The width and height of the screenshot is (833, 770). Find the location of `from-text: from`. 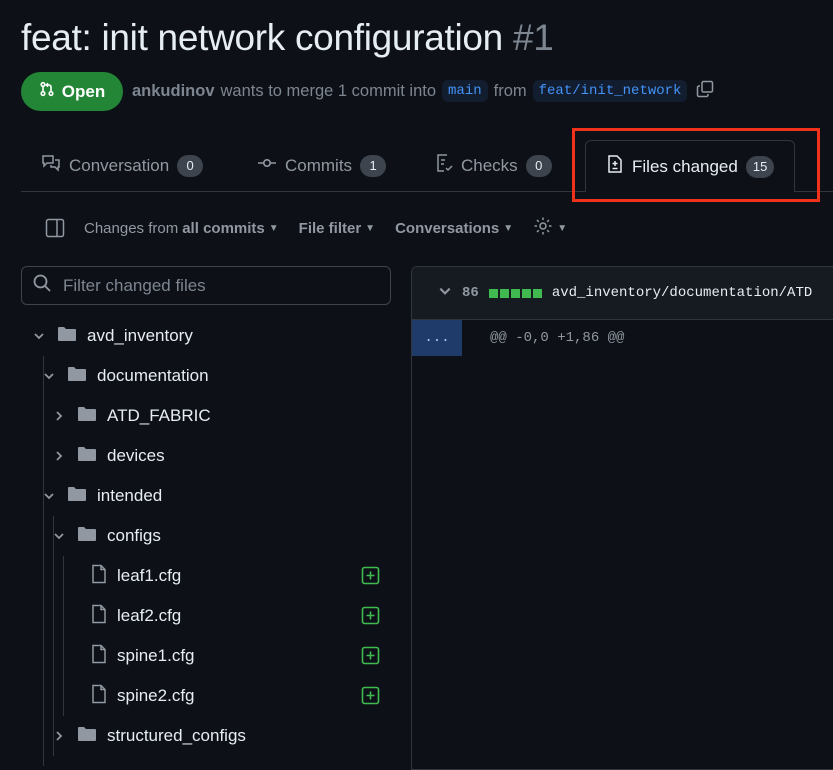

from-text: from is located at coordinates (510, 90).